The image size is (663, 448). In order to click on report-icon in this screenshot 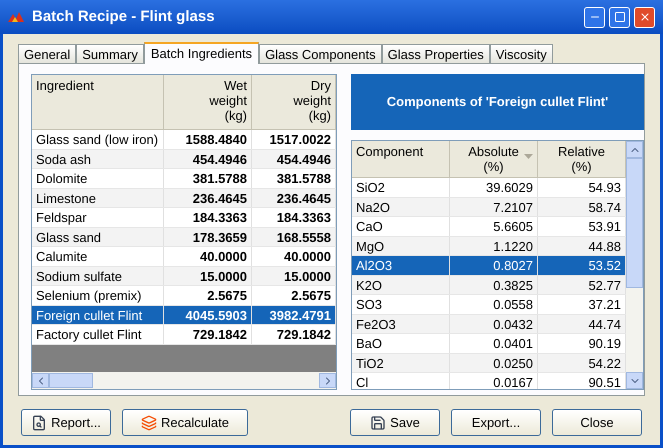, I will do `click(39, 422)`.